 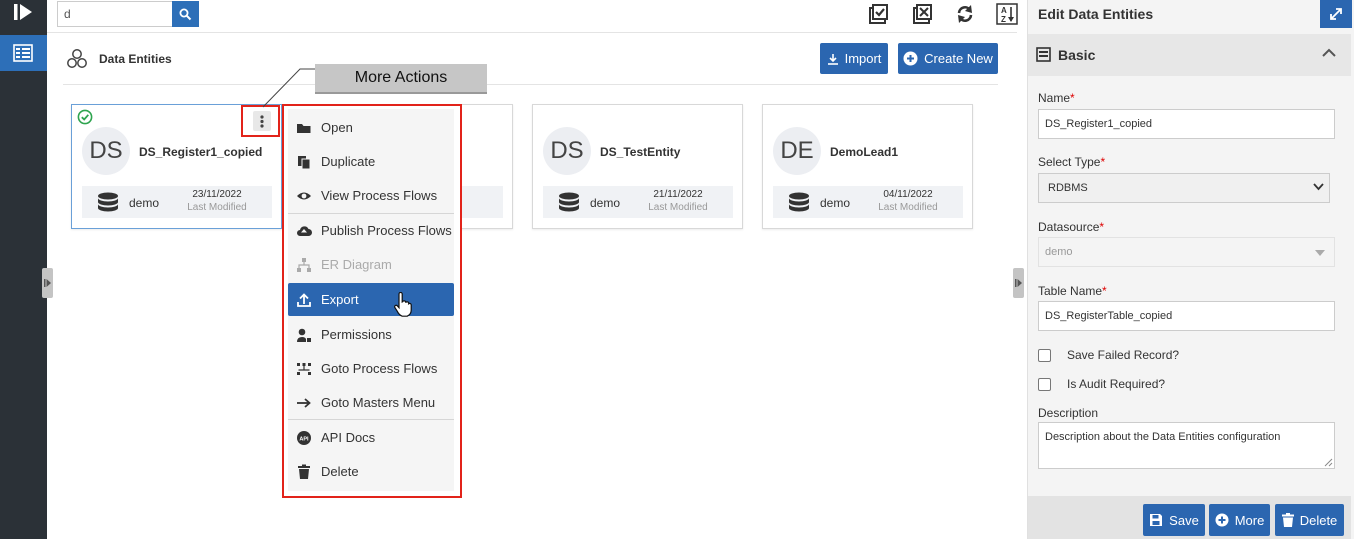 I want to click on menu-item-open: Open, so click(x=371, y=127).